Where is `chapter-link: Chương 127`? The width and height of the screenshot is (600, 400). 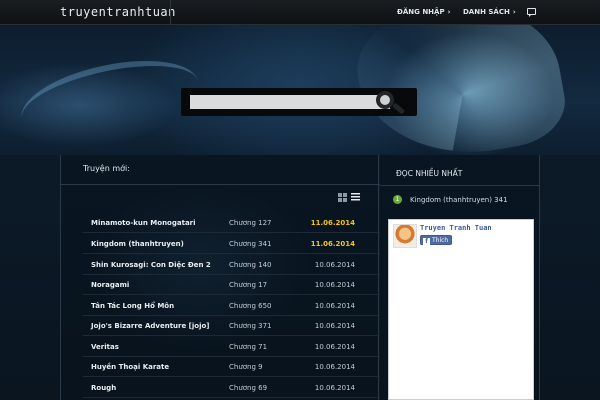
chapter-link: Chương 127 is located at coordinates (250, 223).